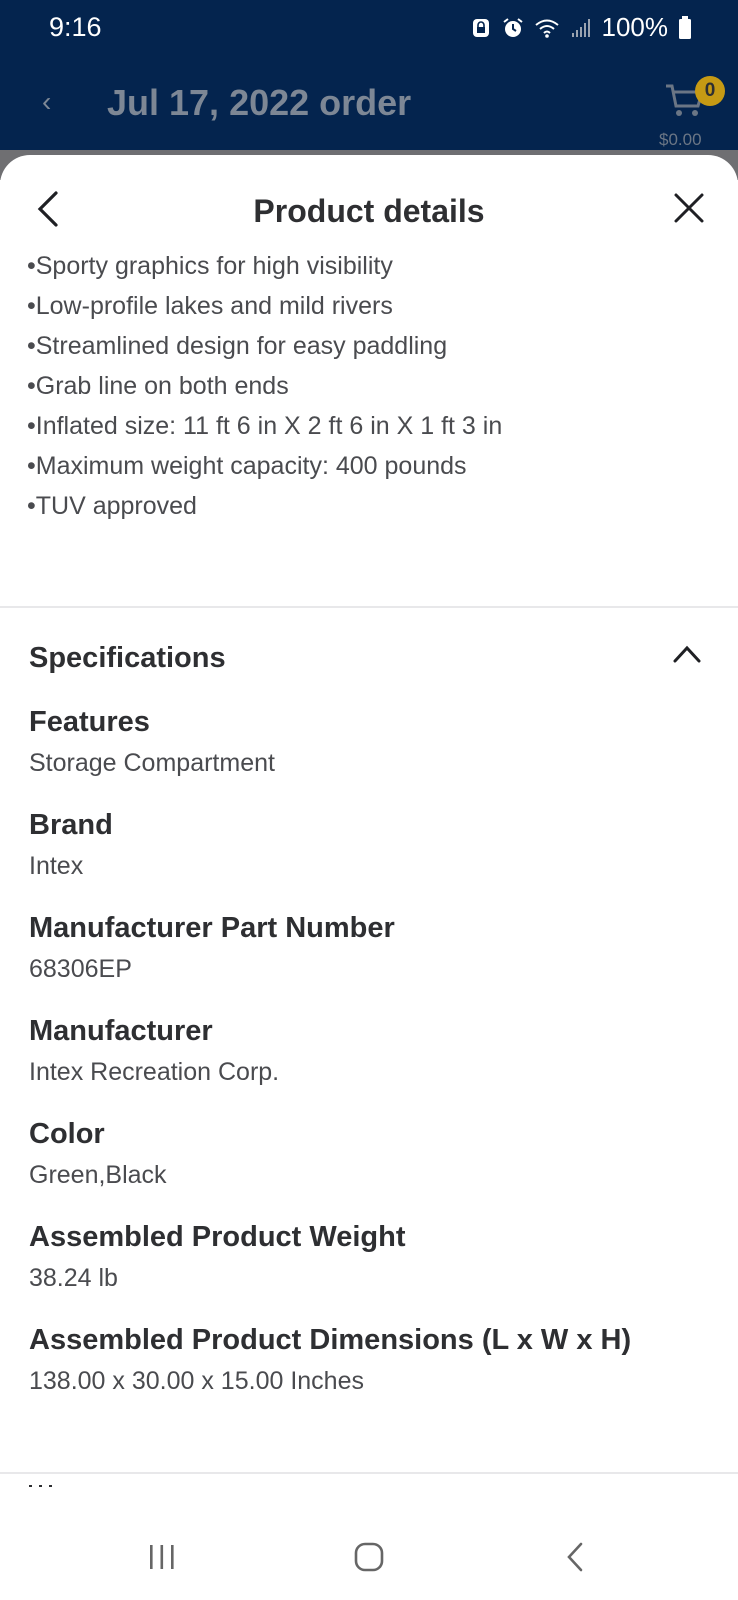 The image size is (738, 1600). What do you see at coordinates (635, 27) in the screenshot?
I see `battery-percent: 100%` at bounding box center [635, 27].